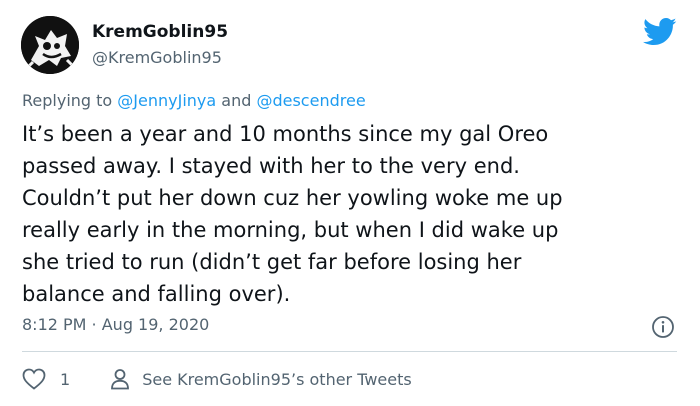 The height and width of the screenshot is (406, 700). I want to click on mention-descendree: @descendree, so click(310, 100).